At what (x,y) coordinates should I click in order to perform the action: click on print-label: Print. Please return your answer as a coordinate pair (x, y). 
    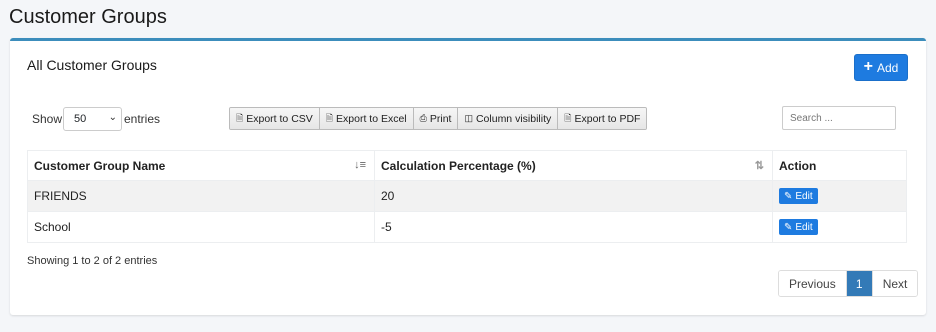
    Looking at the image, I should click on (440, 118).